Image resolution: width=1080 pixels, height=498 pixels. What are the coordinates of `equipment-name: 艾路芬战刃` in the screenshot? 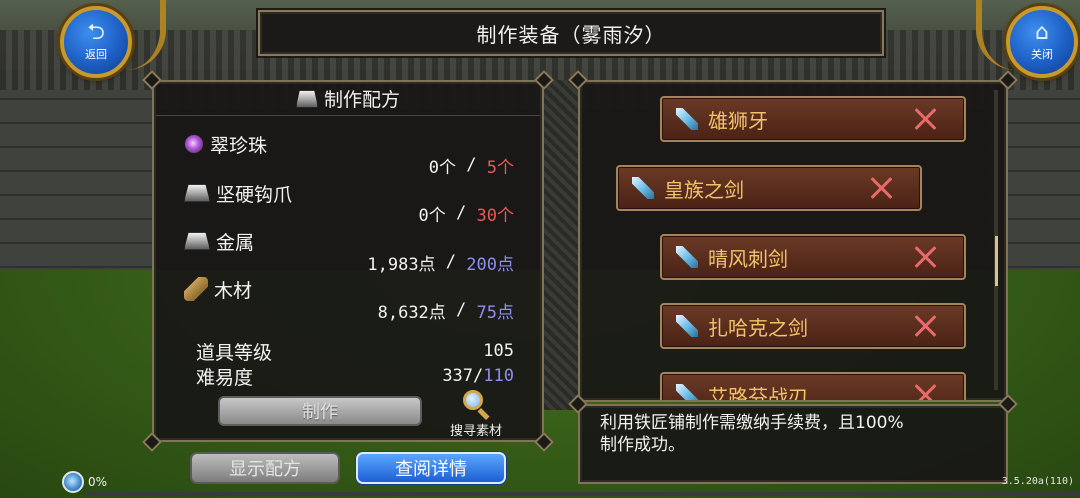 It's located at (758, 392).